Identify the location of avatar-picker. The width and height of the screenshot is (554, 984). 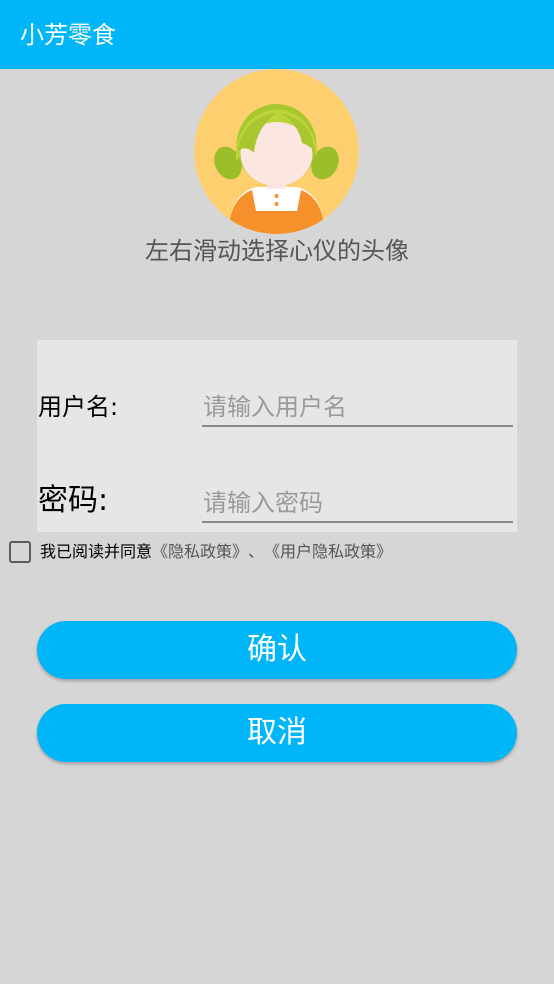
(276, 151).